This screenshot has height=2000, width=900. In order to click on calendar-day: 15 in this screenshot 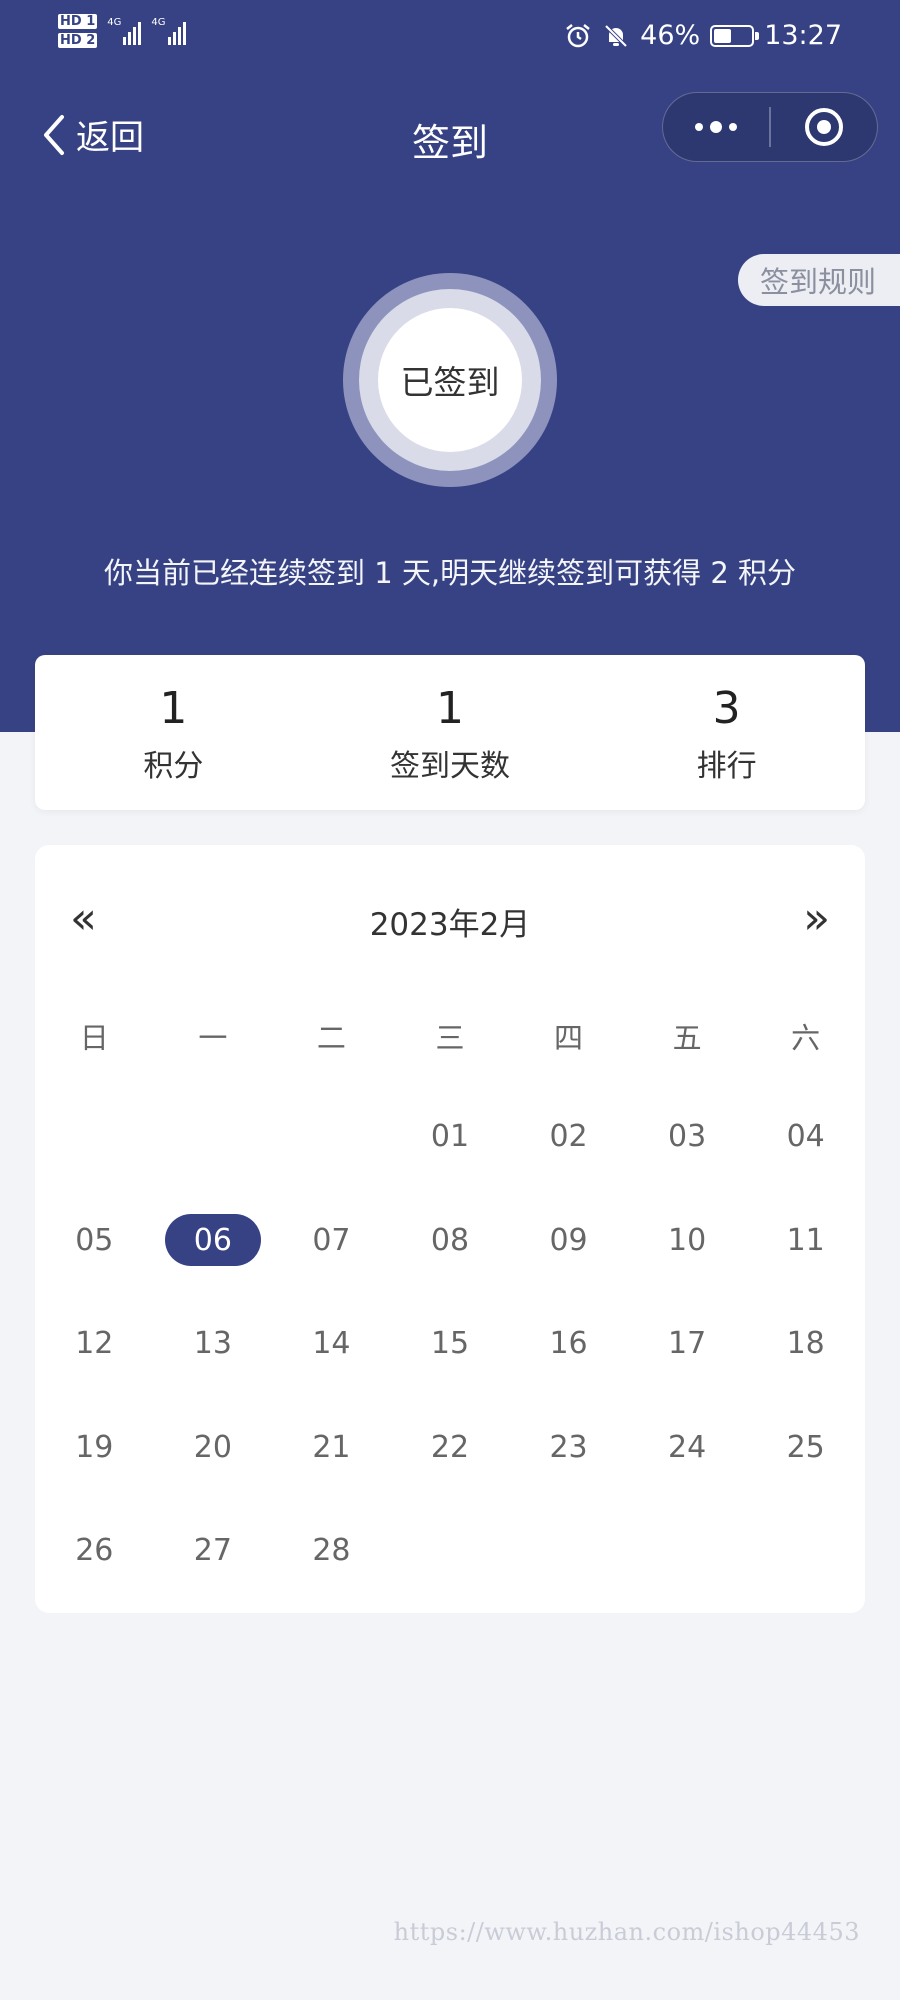, I will do `click(450, 1344)`.